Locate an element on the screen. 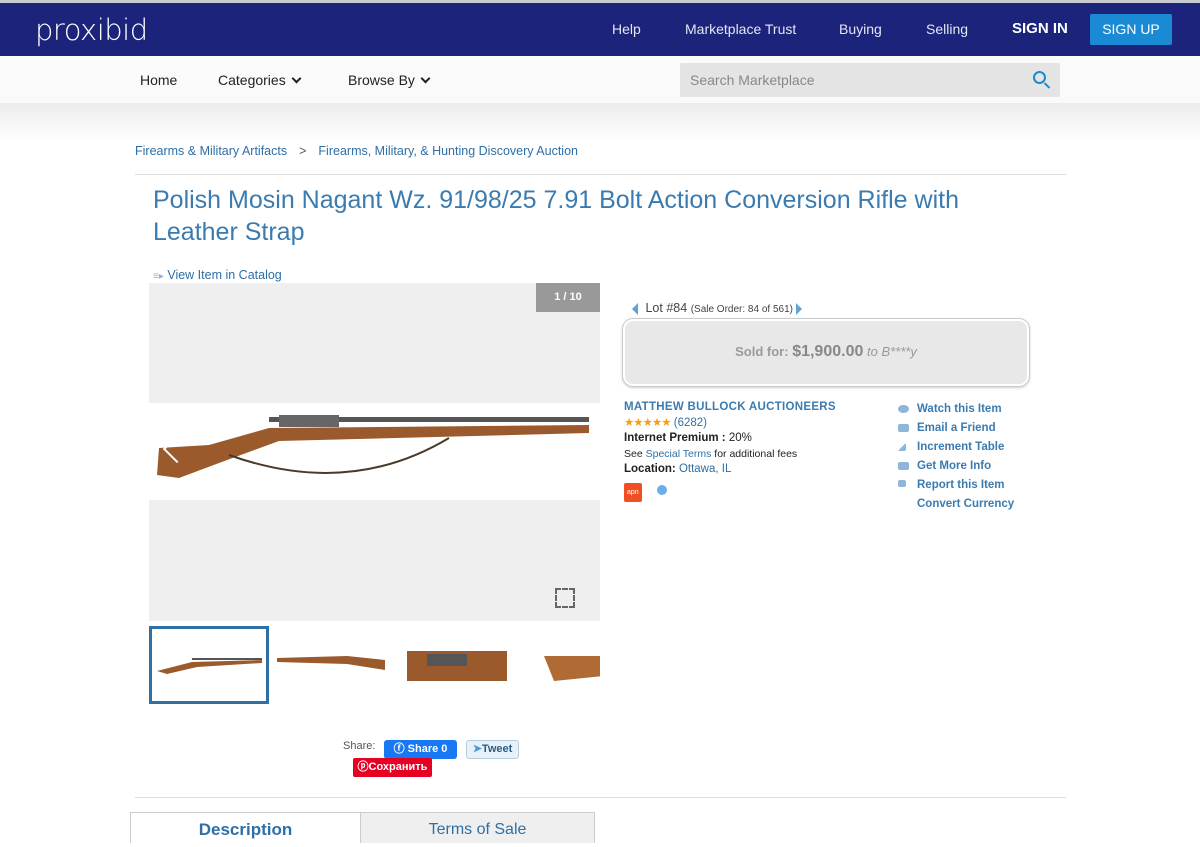 The width and height of the screenshot is (1200, 847). apn-badge-icon: apn is located at coordinates (633, 492).